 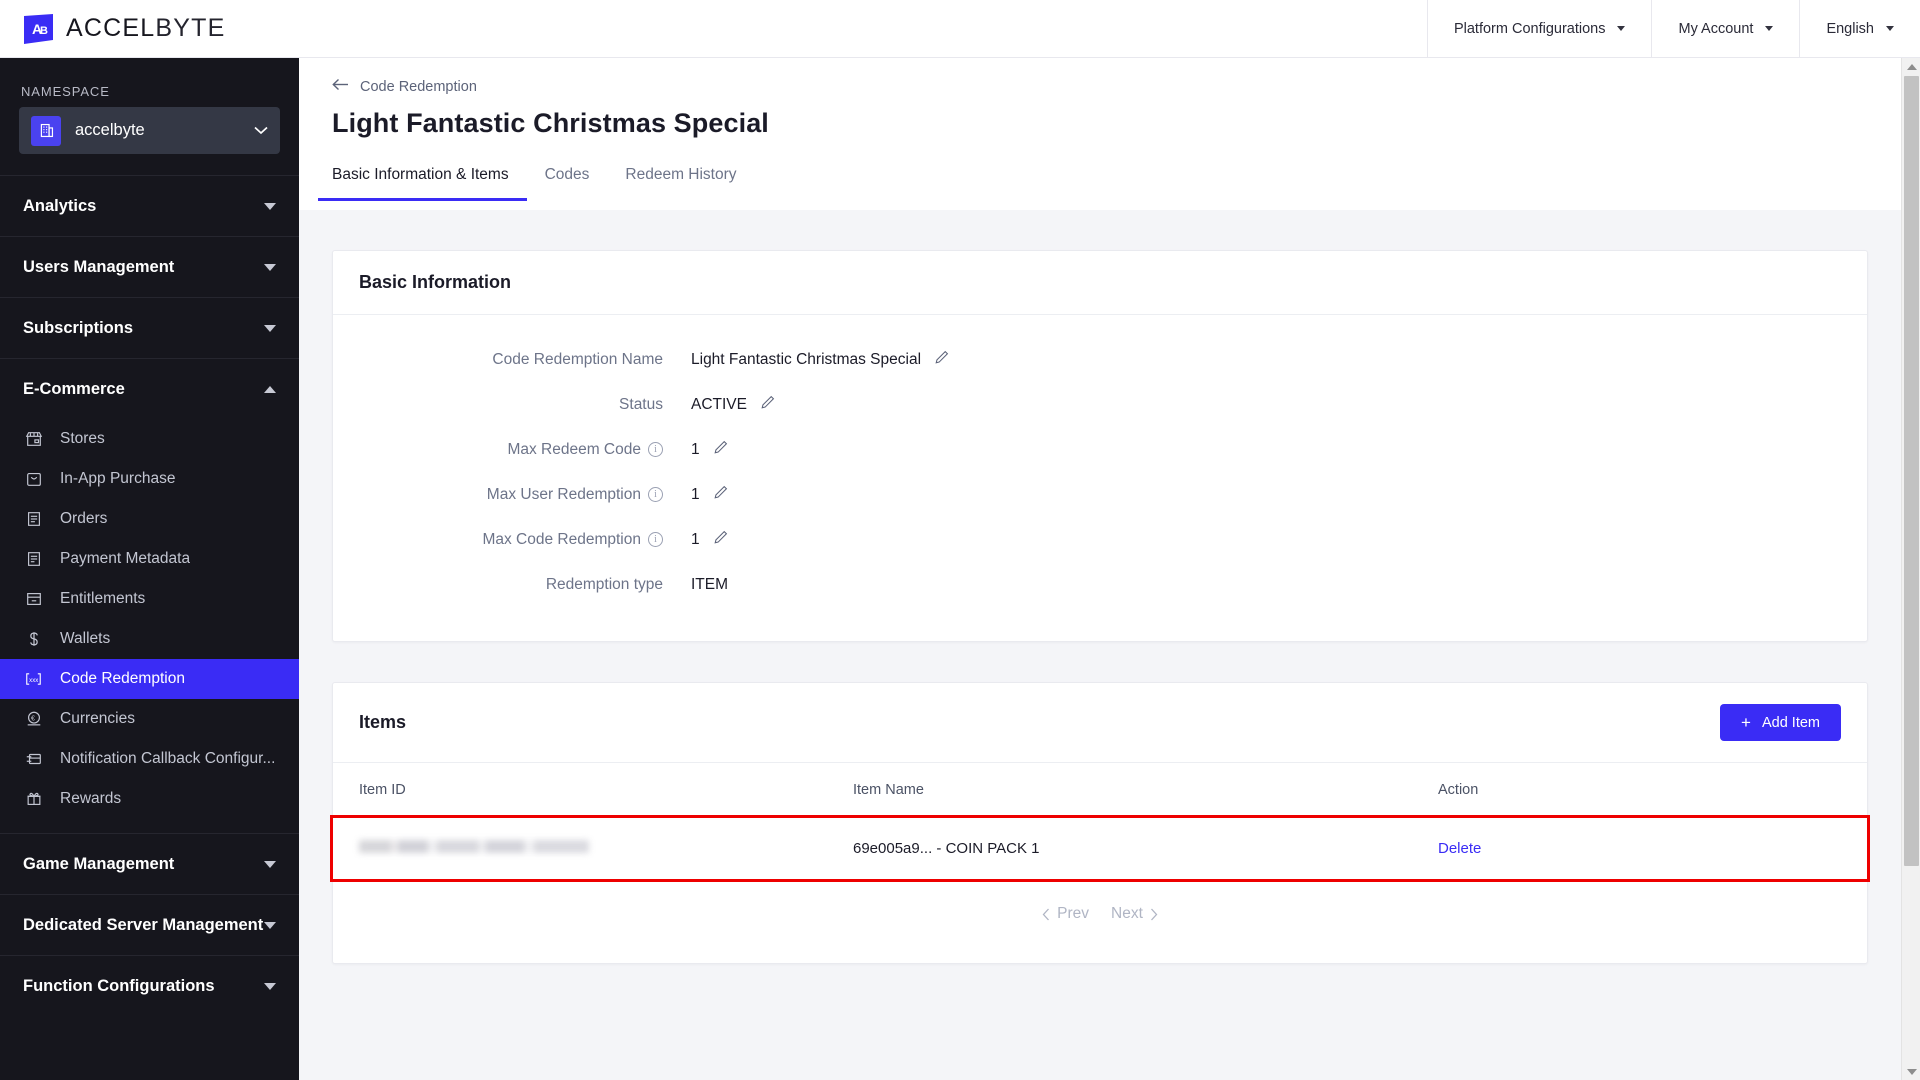 I want to click on column-header-item-name: Item Name, so click(x=1145, y=790).